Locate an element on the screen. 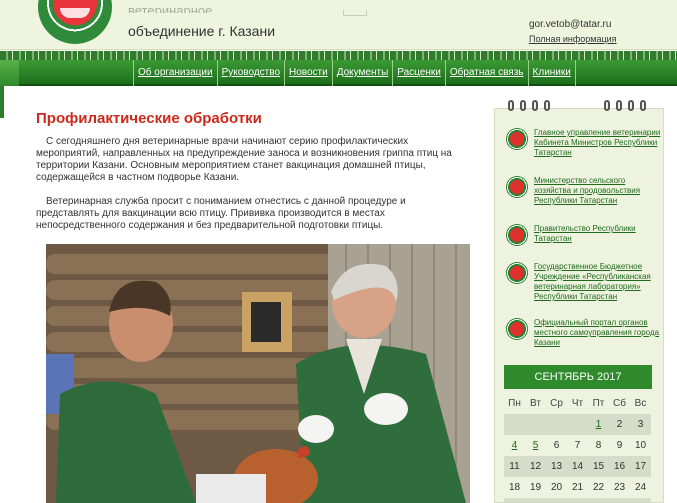  header-decoration is located at coordinates (355, 13).